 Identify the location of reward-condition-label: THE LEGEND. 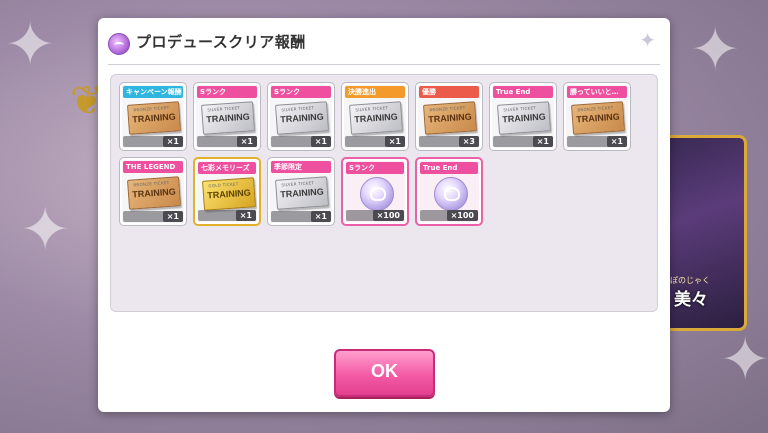
(153, 167).